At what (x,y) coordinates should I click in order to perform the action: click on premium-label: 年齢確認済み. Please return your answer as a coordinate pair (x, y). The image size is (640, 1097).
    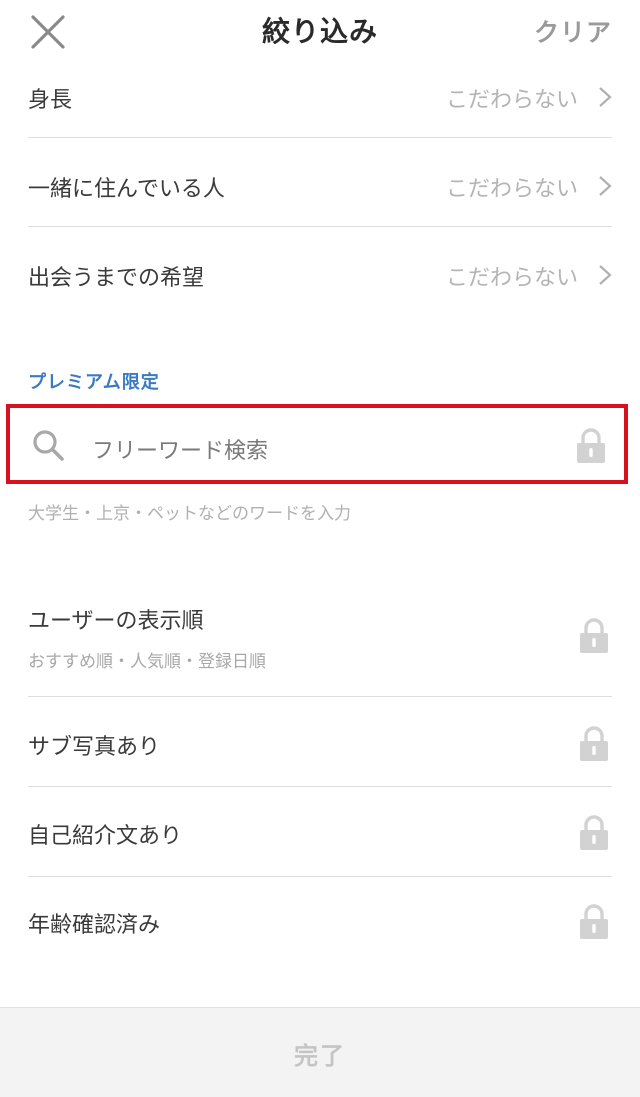
    Looking at the image, I should click on (94, 925).